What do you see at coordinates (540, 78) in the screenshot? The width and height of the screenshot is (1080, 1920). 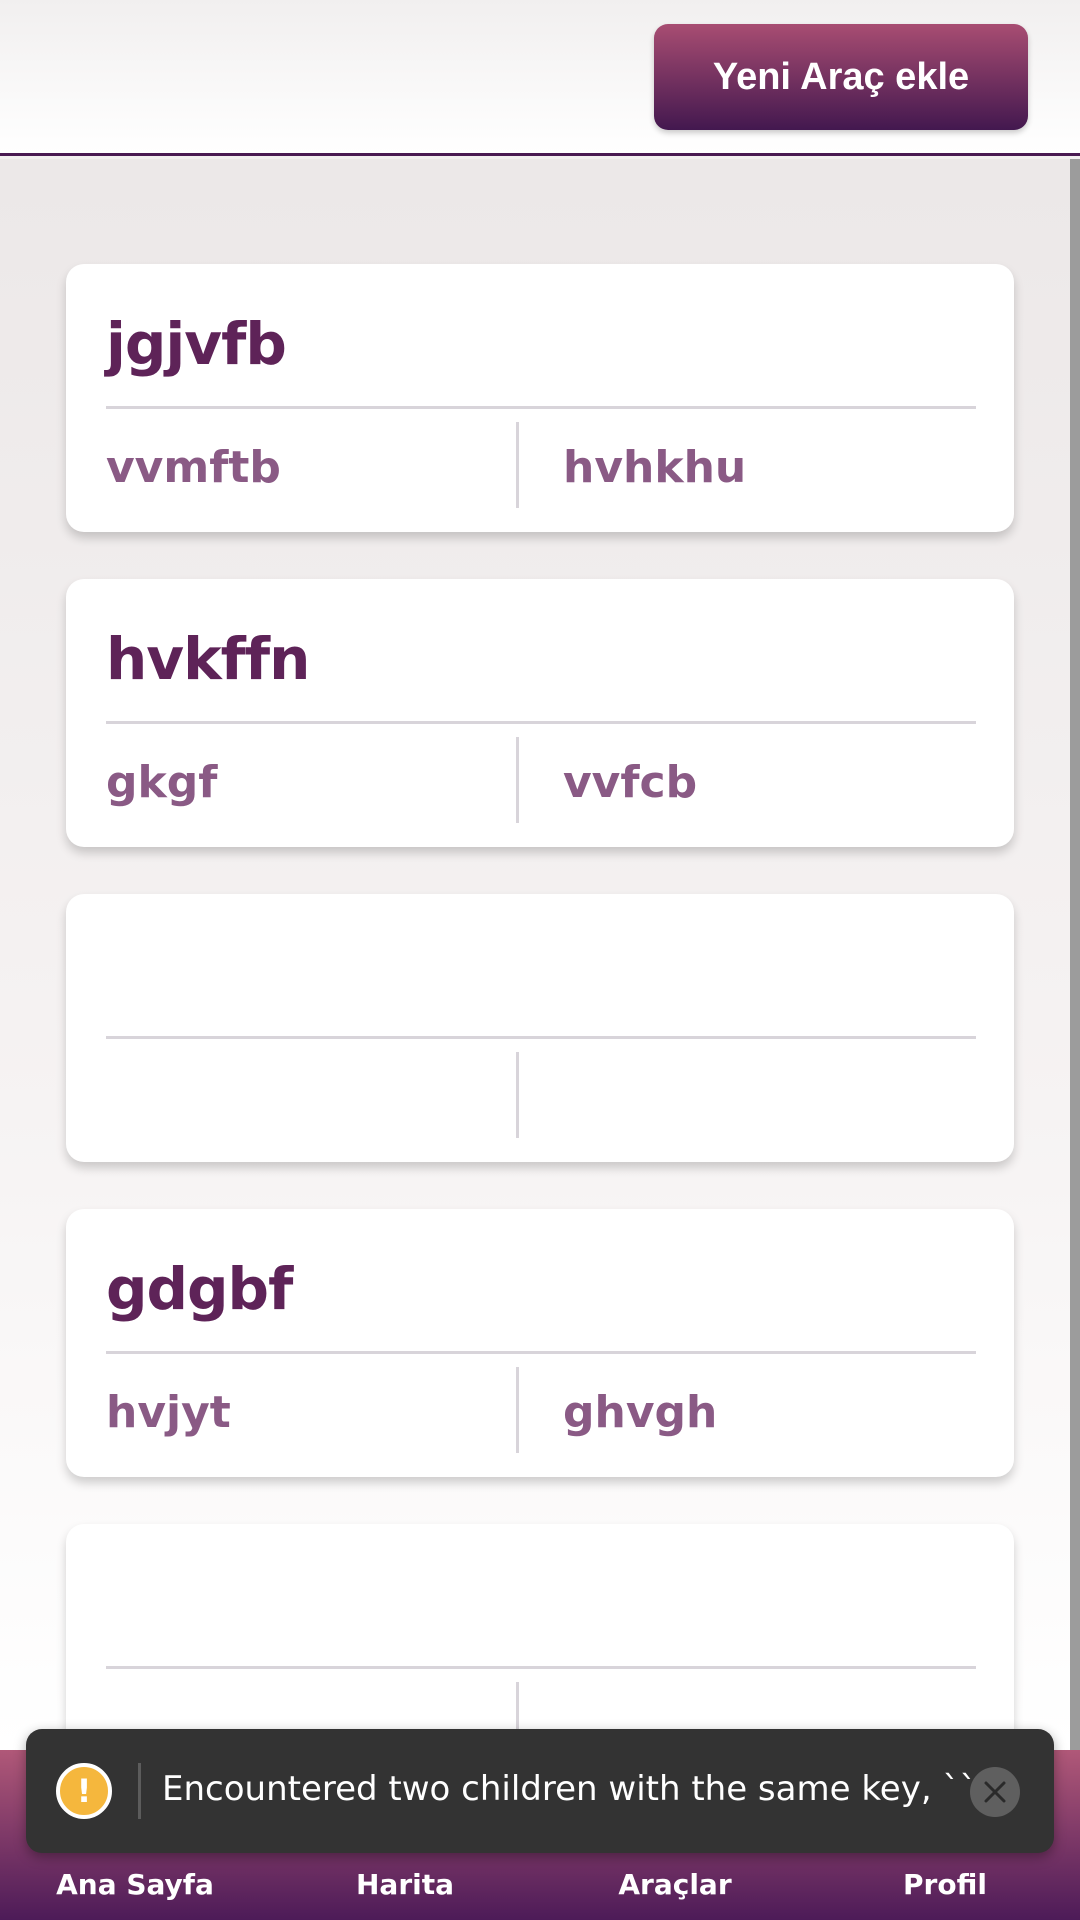 I see `app-header: Yeni Araç ekle` at bounding box center [540, 78].